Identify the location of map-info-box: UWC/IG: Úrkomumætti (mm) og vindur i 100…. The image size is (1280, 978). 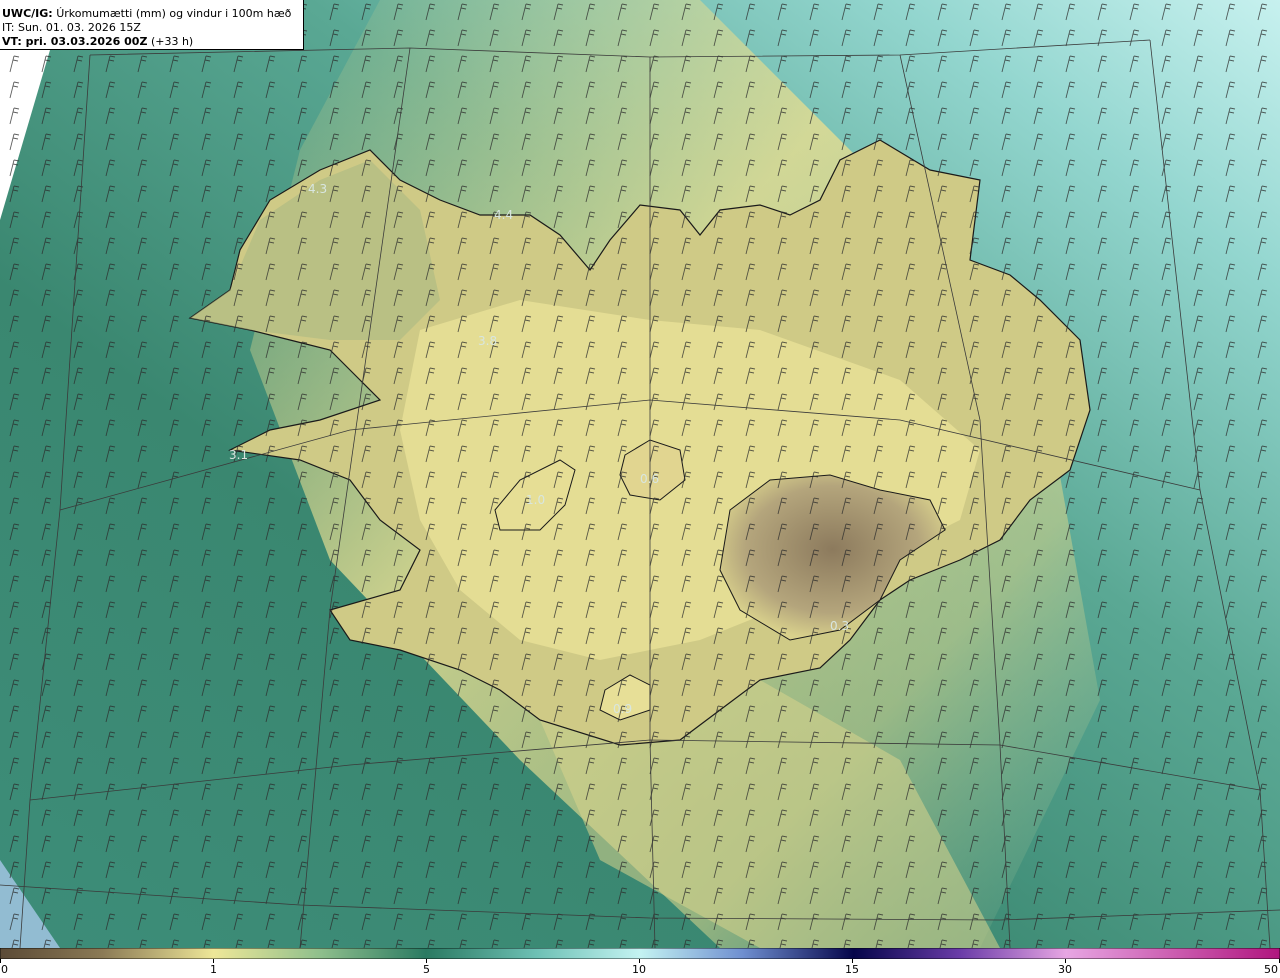
(152, 25).